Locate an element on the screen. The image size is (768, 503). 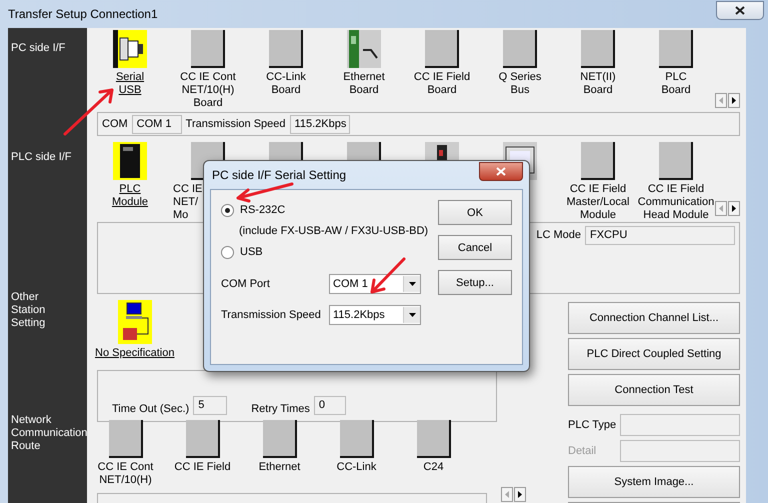
timeout-label: Time Out (Sec.) is located at coordinates (151, 409).